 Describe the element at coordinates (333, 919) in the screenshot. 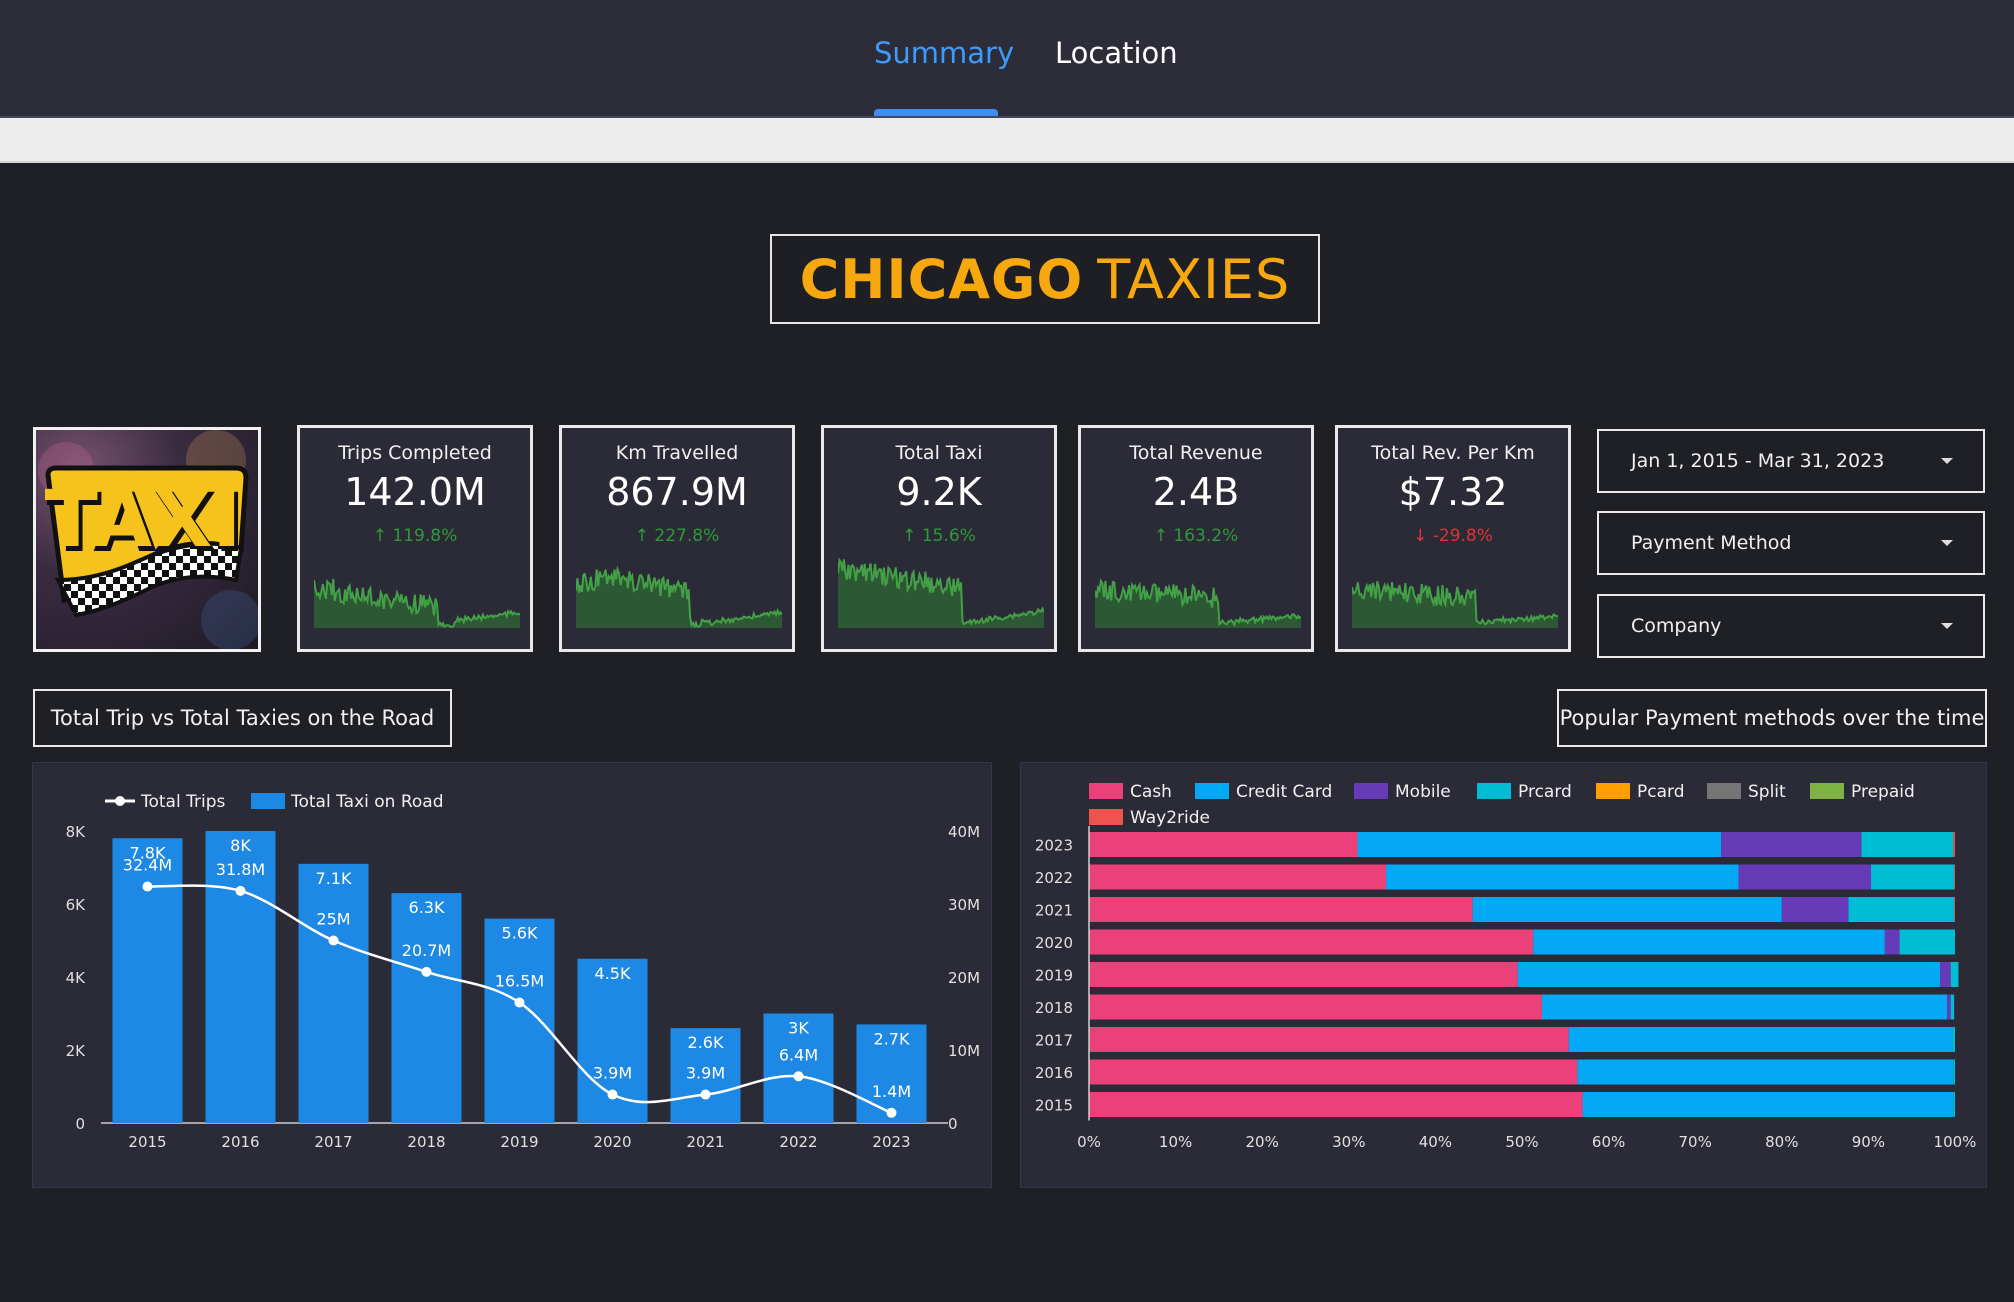

I see `line-data-label: 25M` at that location.